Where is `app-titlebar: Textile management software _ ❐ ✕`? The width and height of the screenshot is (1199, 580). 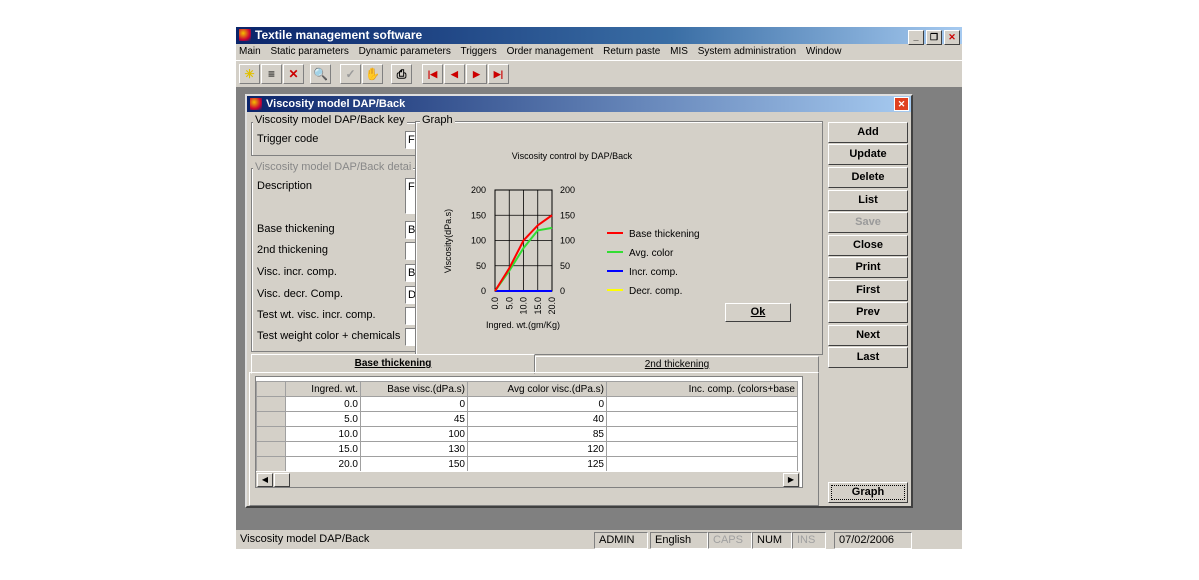
app-titlebar: Textile management software _ ❐ ✕ is located at coordinates (599, 36).